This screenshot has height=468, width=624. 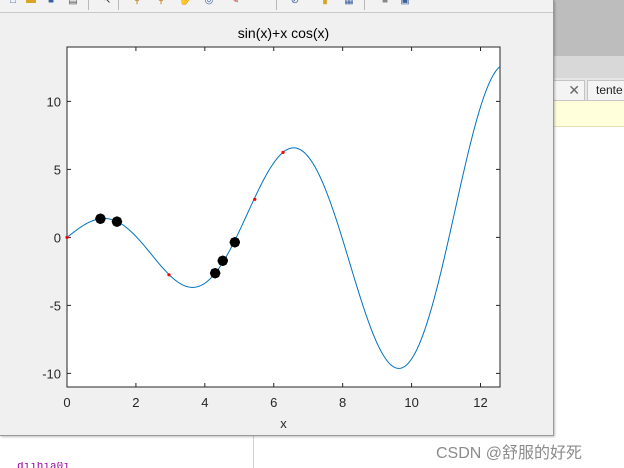 What do you see at coordinates (588, 28) in the screenshot?
I see `background-window-area` at bounding box center [588, 28].